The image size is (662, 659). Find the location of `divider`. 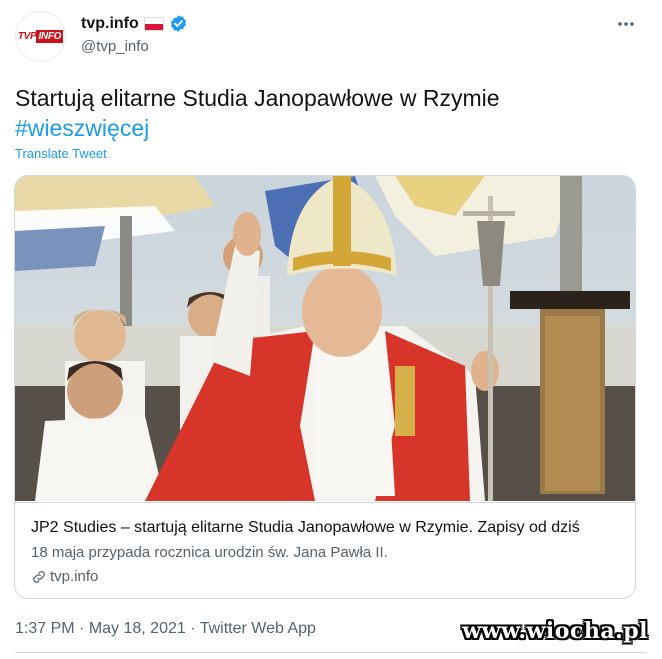

divider is located at coordinates (331, 652).